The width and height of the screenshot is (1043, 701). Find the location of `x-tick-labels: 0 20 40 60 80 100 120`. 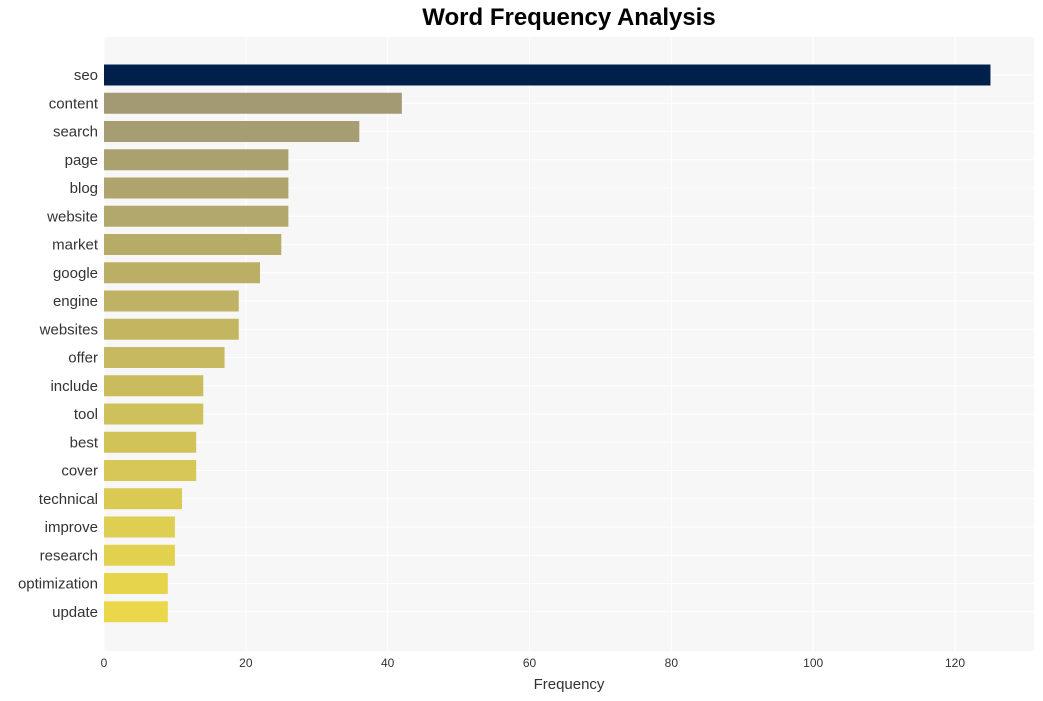

x-tick-labels: 0 20 40 60 80 100 120 is located at coordinates (533, 663).